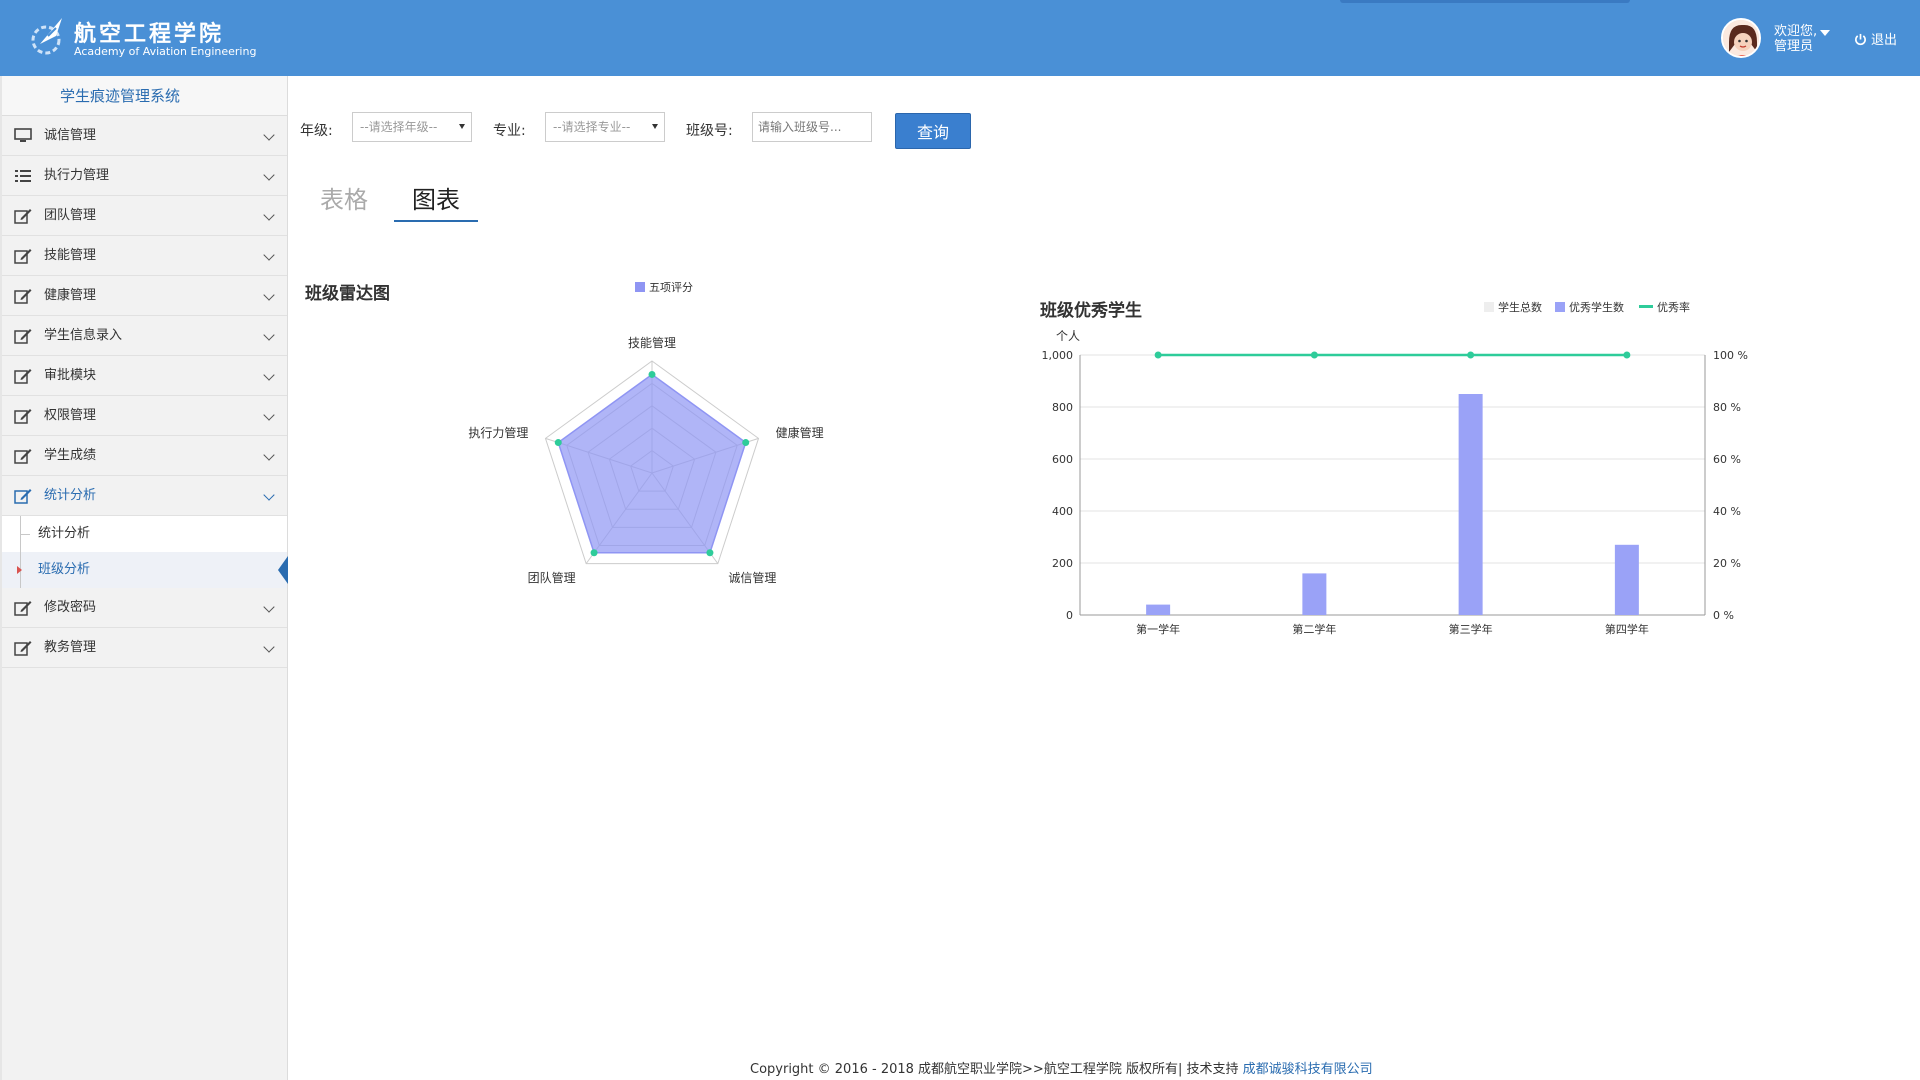  What do you see at coordinates (1664, 307) in the screenshot?
I see `bar-legend-rate: 优秀率` at bounding box center [1664, 307].